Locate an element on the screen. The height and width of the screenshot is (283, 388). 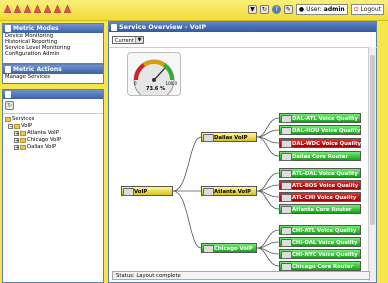
service-overview-title: Service Overview - VoIP is located at coordinates (163, 27).